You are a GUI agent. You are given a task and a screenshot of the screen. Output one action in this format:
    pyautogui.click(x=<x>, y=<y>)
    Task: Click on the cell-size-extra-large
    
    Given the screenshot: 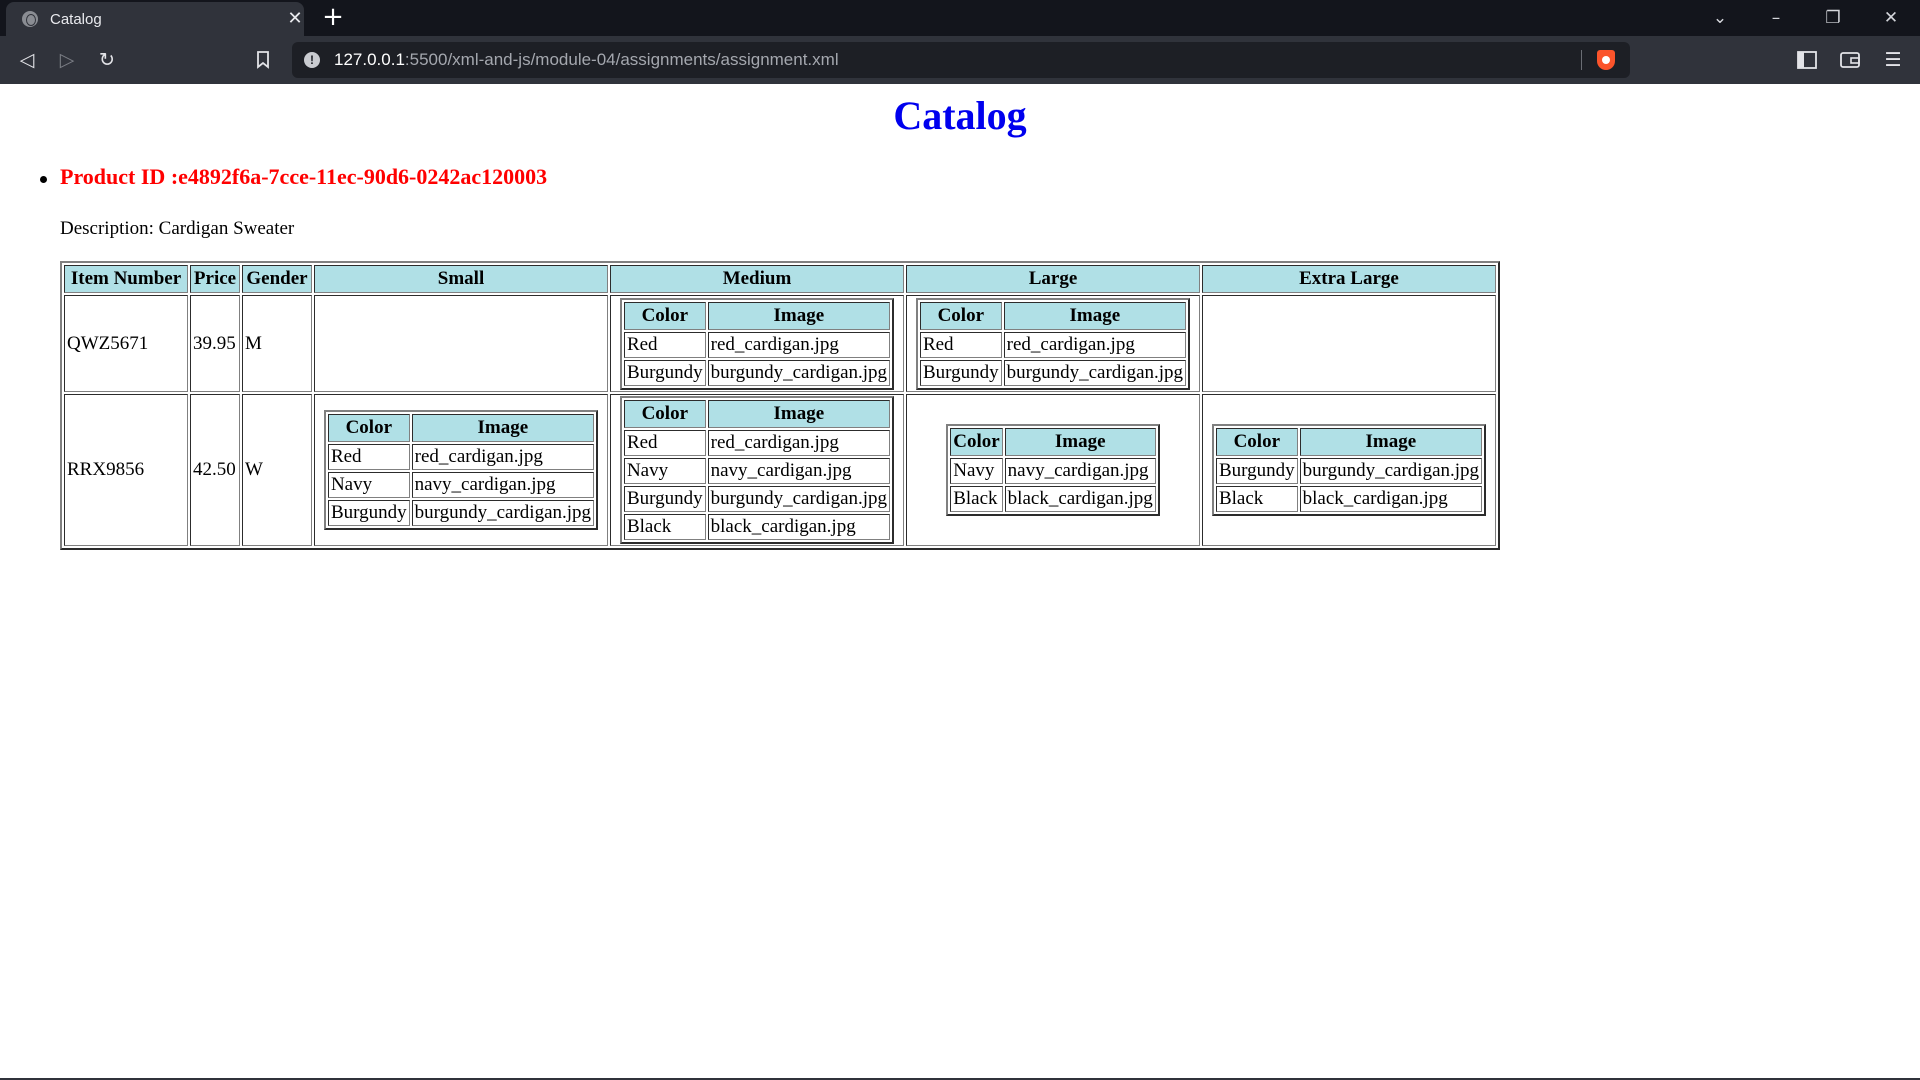 What is the action you would take?
    pyautogui.click(x=1349, y=343)
    